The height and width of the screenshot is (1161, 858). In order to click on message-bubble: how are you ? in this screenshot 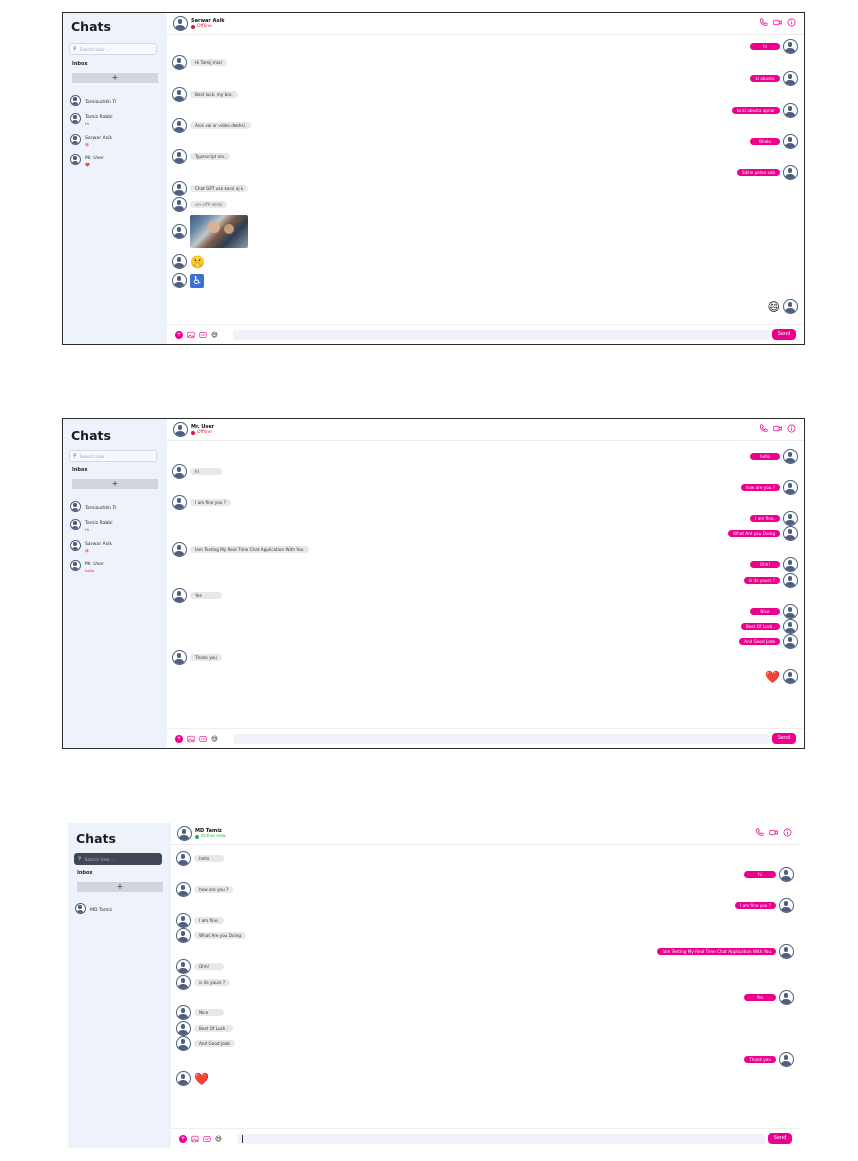, I will do `click(214, 889)`.